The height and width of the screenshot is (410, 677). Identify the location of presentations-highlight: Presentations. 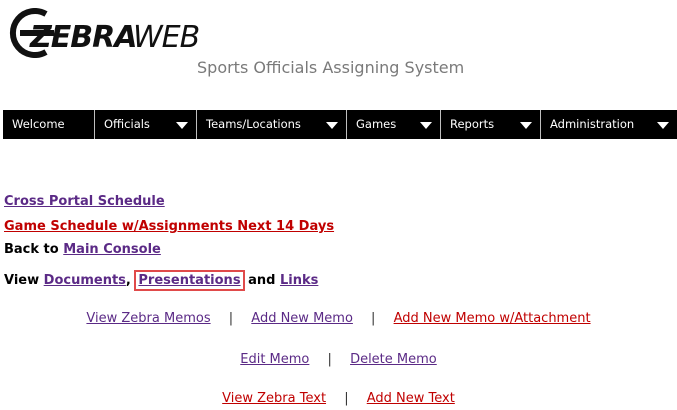
(189, 280).